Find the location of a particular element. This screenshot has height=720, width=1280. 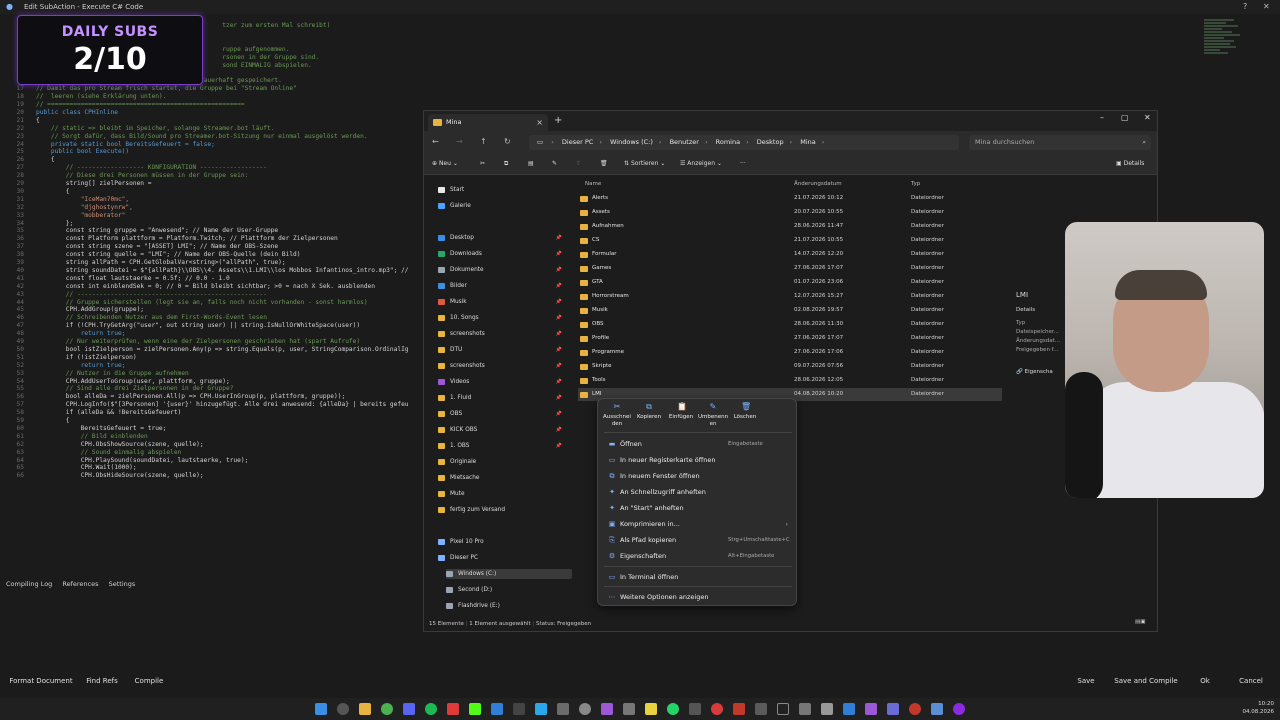

breadcrumb-item: Dieser PC is located at coordinates (577, 142).